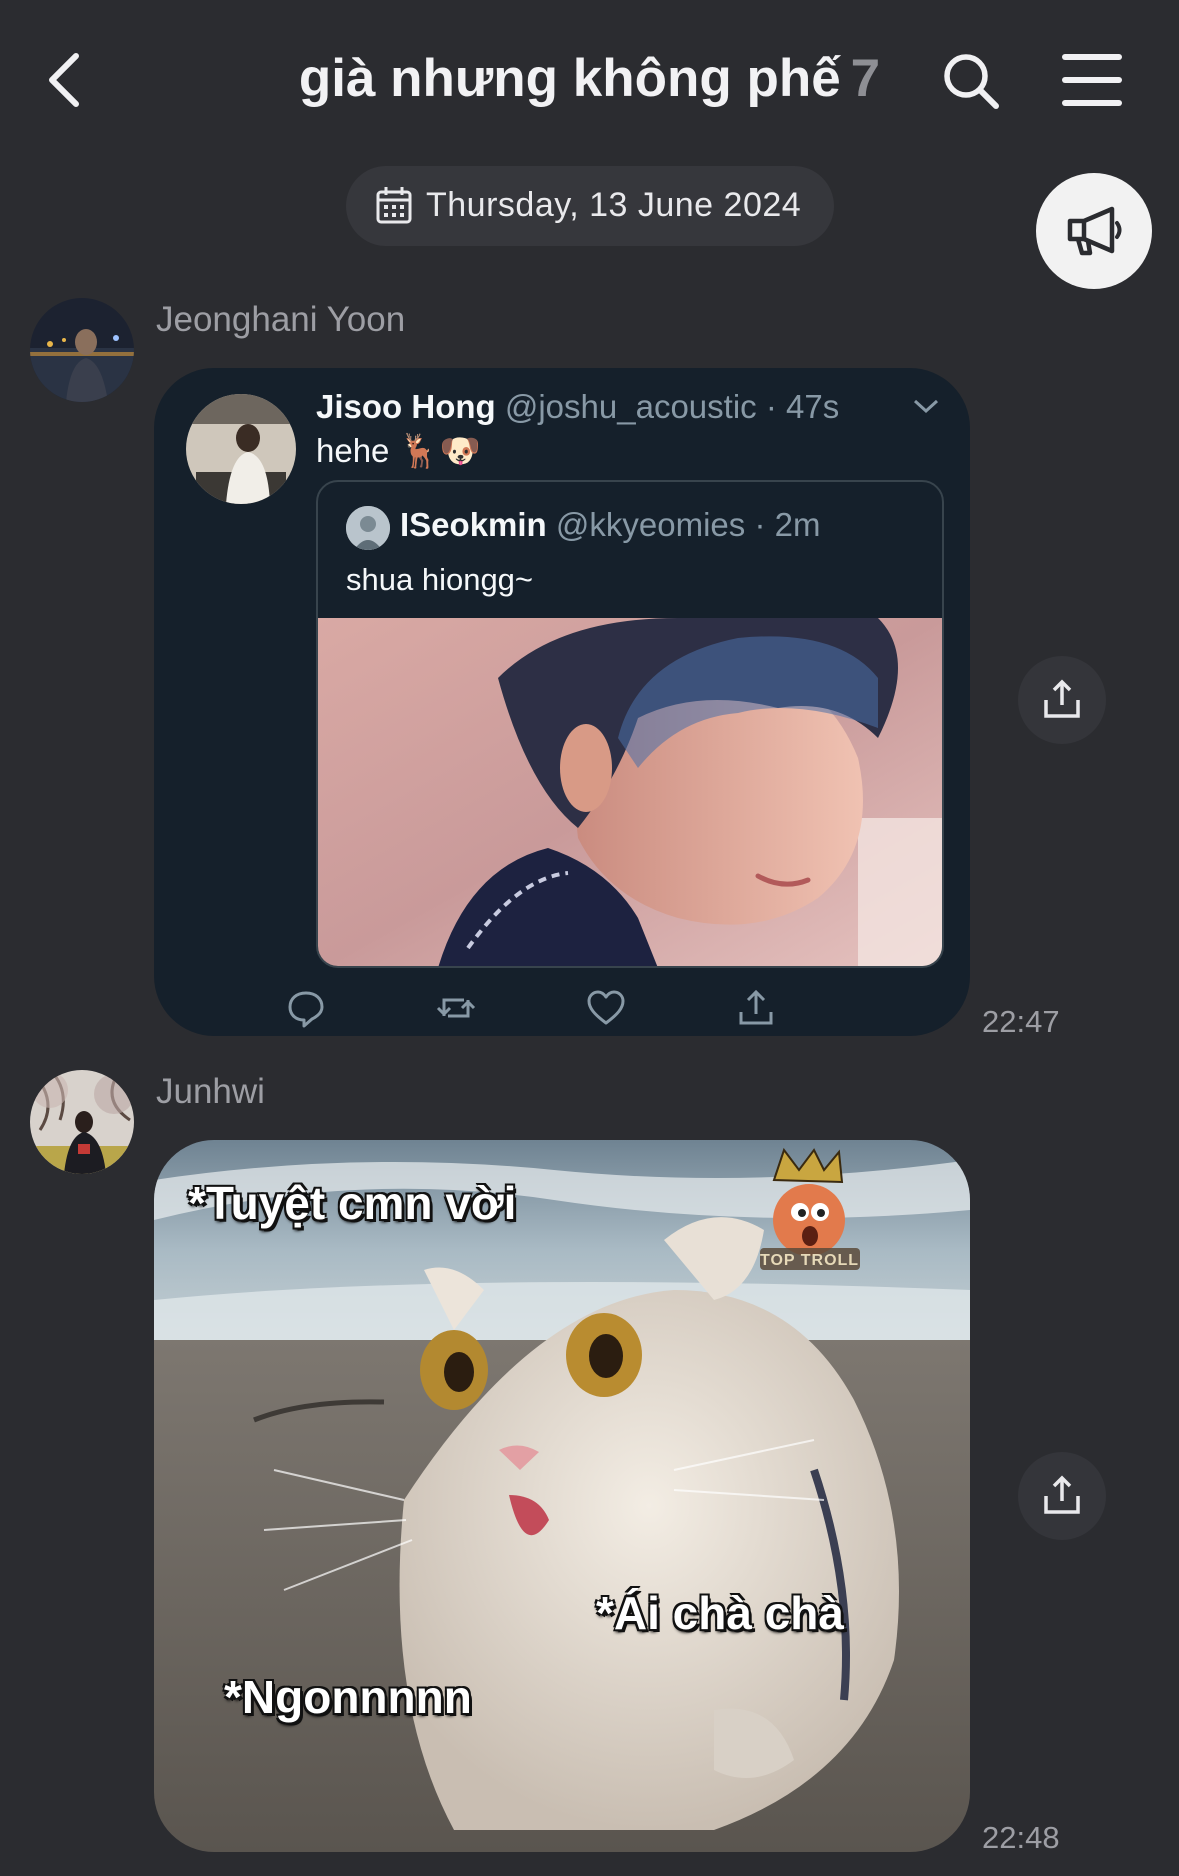 Image resolution: width=1179 pixels, height=1876 pixels. I want to click on menu-icon, so click(1094, 80).